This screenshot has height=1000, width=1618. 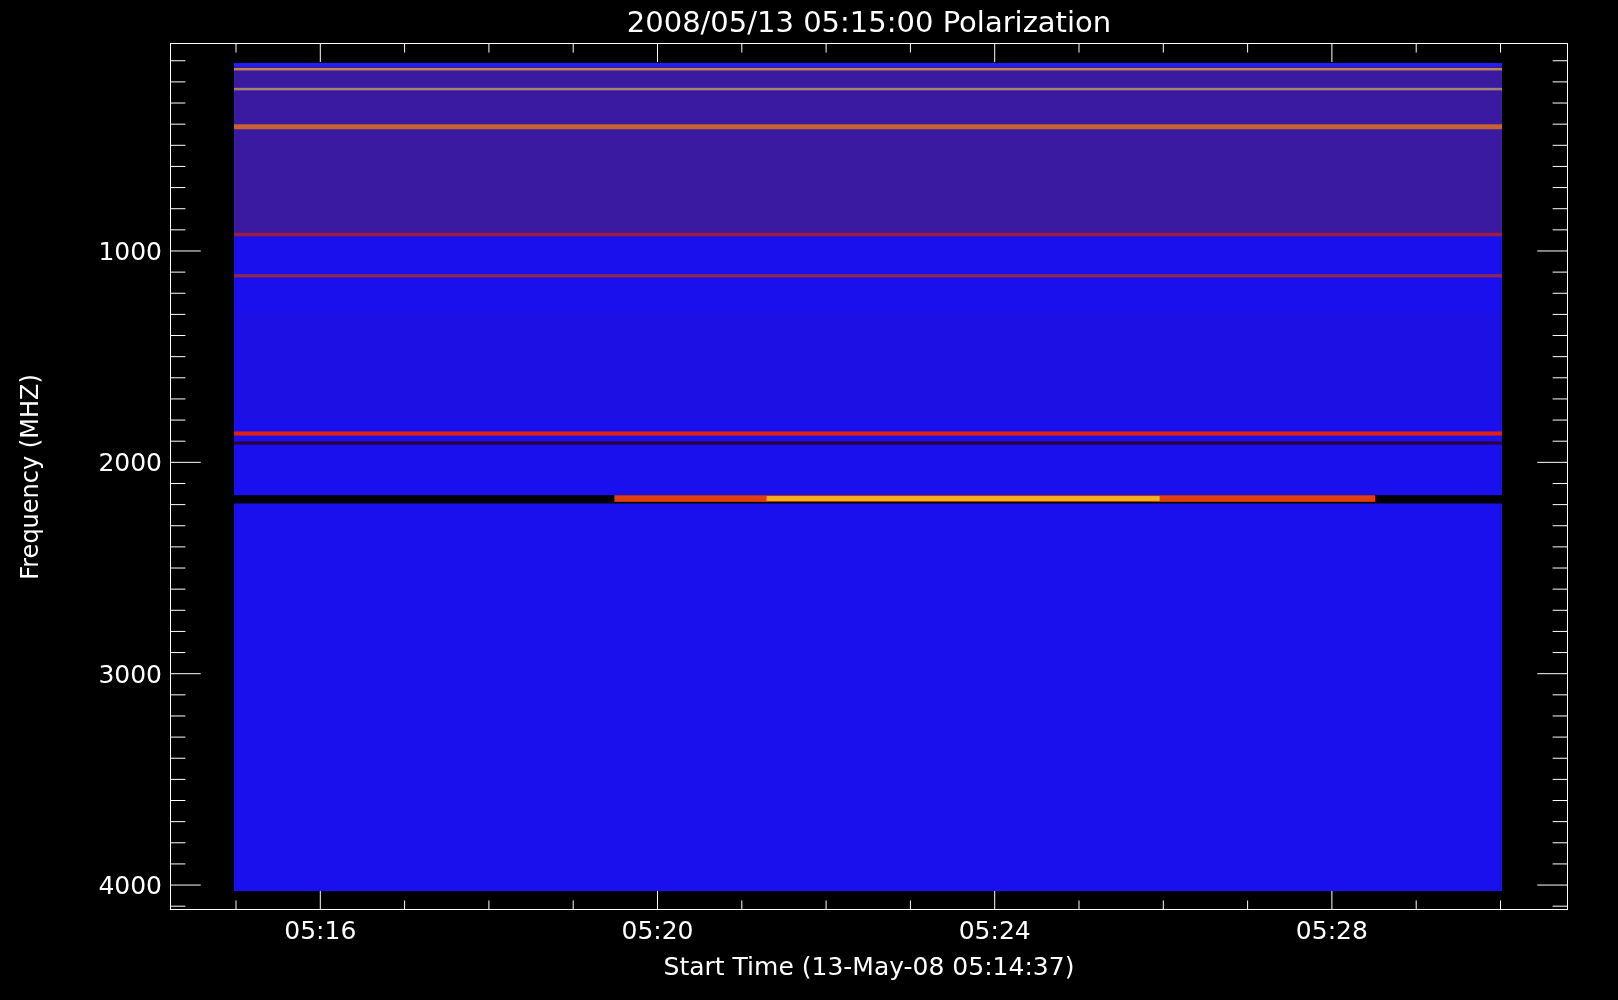 What do you see at coordinates (30, 476) in the screenshot?
I see `y-axis-label: Frequency (MHZ)` at bounding box center [30, 476].